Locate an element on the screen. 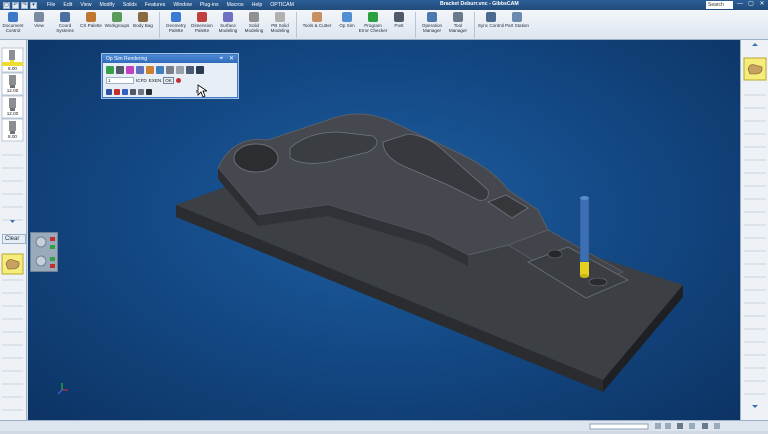 This screenshot has width=768, height=434. ribbon-body-bag-button: Body Bag is located at coordinates (143, 25).